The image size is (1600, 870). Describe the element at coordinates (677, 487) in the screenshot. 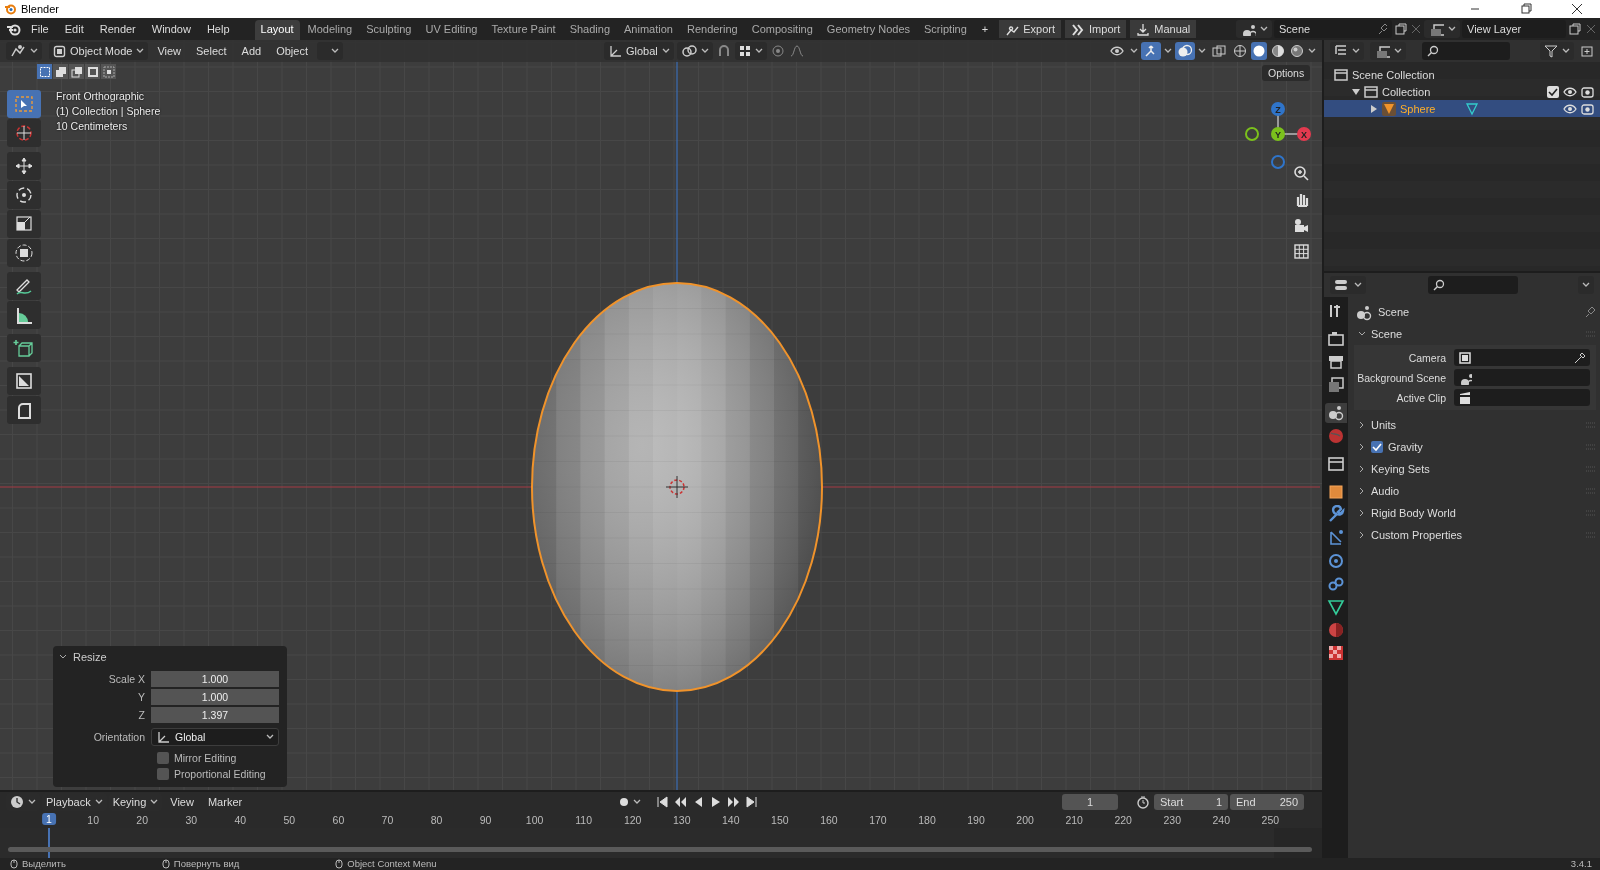

I see `3d-cursor-icon` at that location.